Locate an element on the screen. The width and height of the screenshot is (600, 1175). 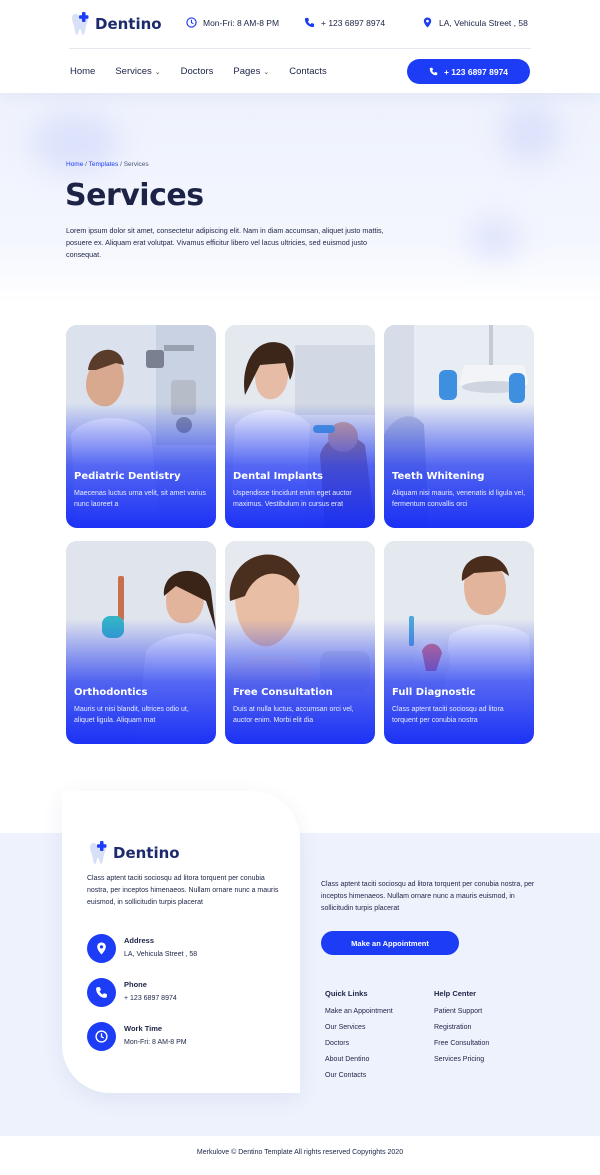
nav-label: Home is located at coordinates (83, 71).